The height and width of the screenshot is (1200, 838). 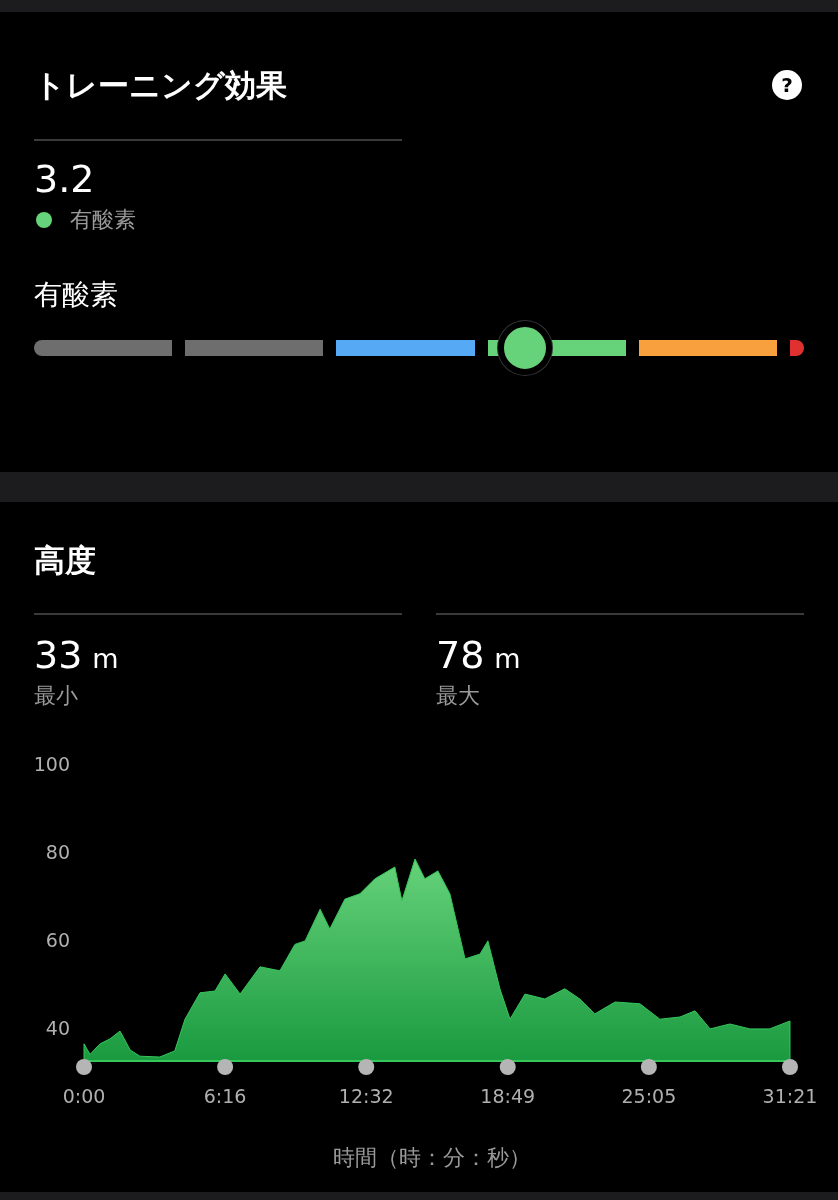 I want to click on stat-label: 最大, so click(x=458, y=696).